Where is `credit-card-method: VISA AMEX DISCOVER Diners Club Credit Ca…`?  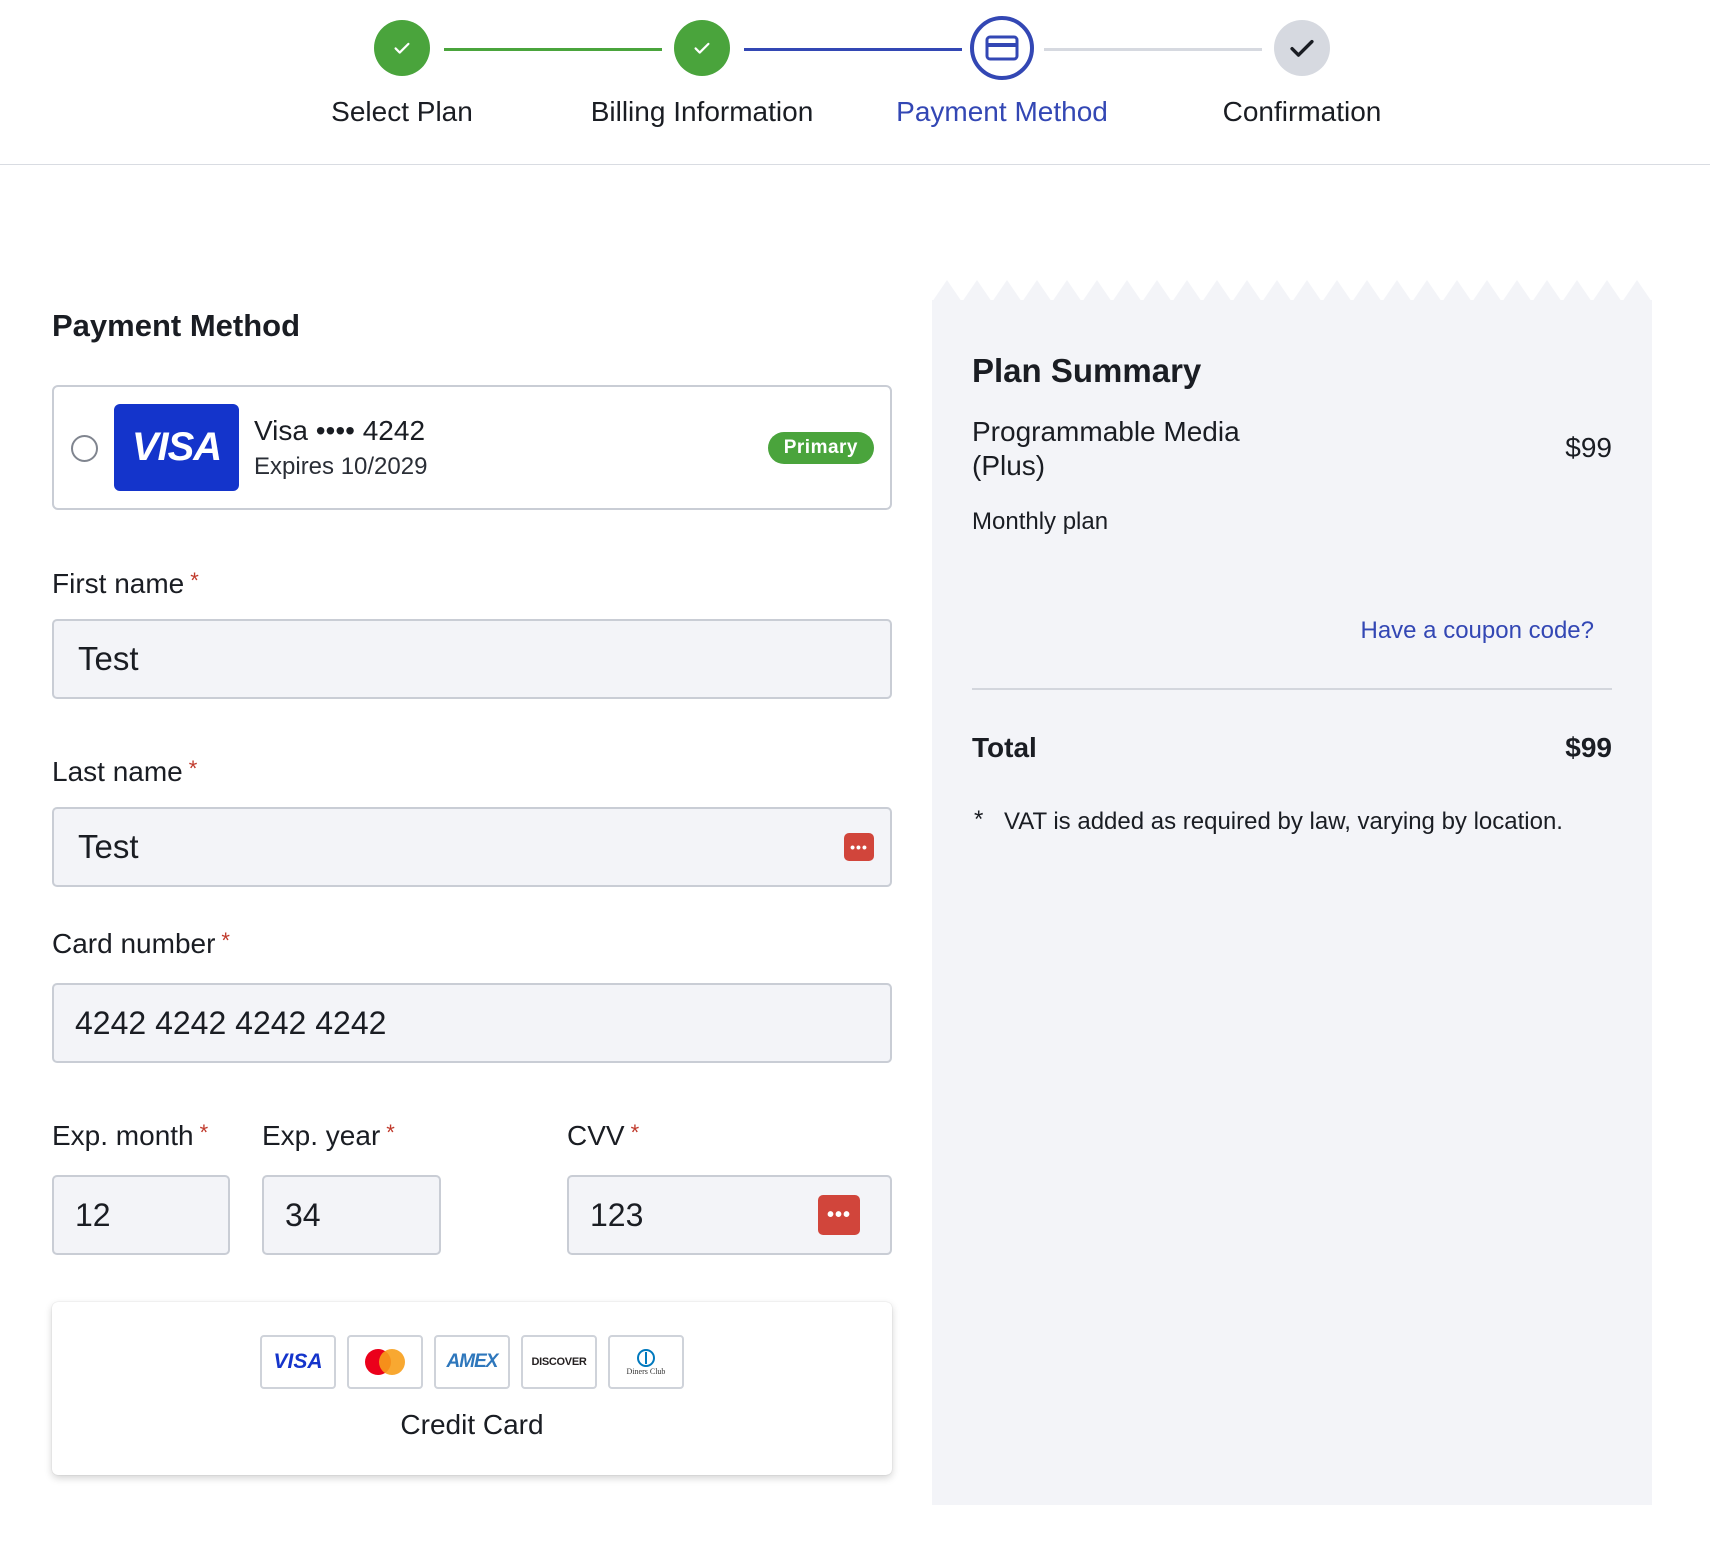
credit-card-method: VISA AMEX DISCOVER Diners Club Credit Ca… is located at coordinates (472, 1388).